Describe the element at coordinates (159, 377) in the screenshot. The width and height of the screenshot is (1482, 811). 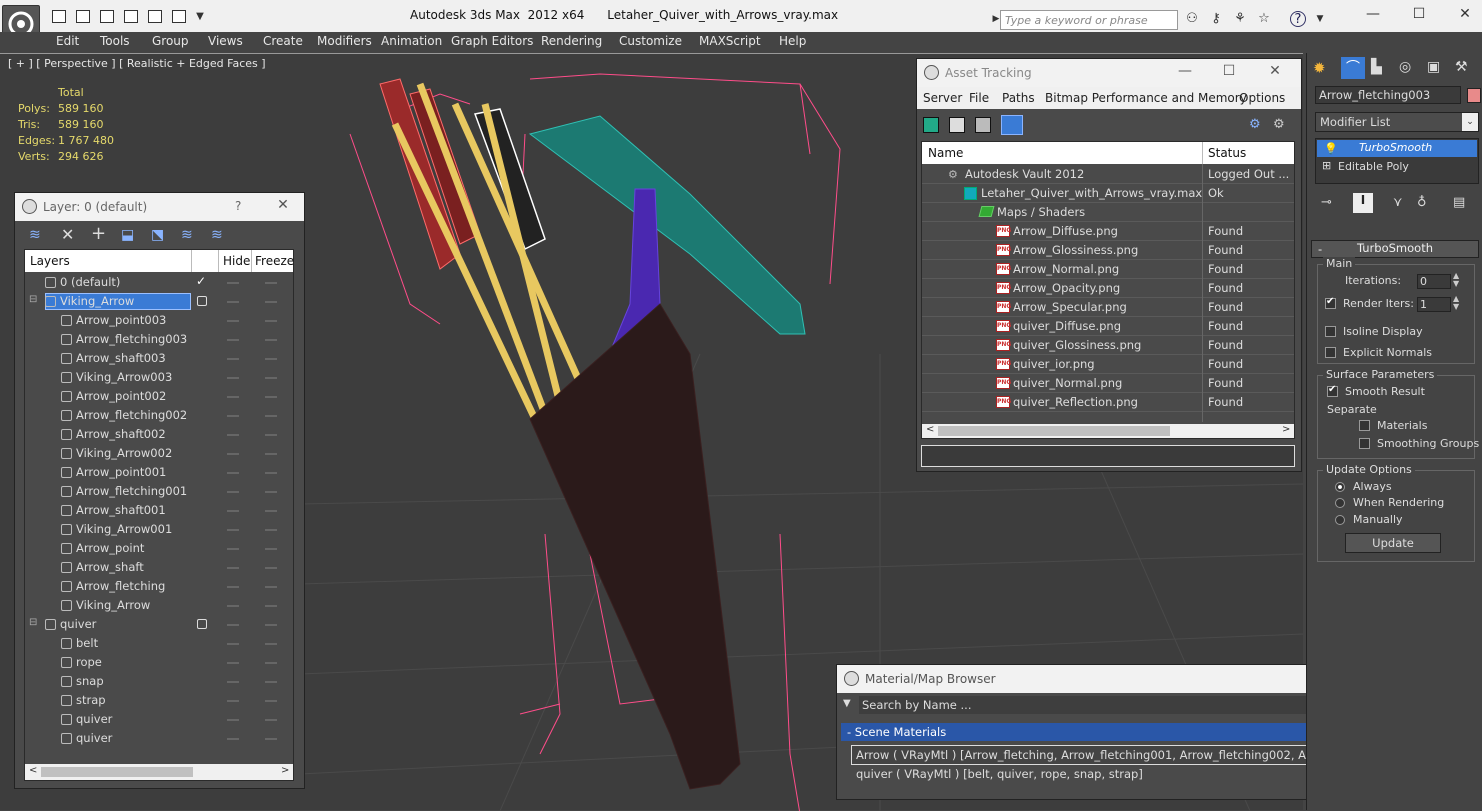
I see `layer-object-row: Viking_Arrow003` at that location.